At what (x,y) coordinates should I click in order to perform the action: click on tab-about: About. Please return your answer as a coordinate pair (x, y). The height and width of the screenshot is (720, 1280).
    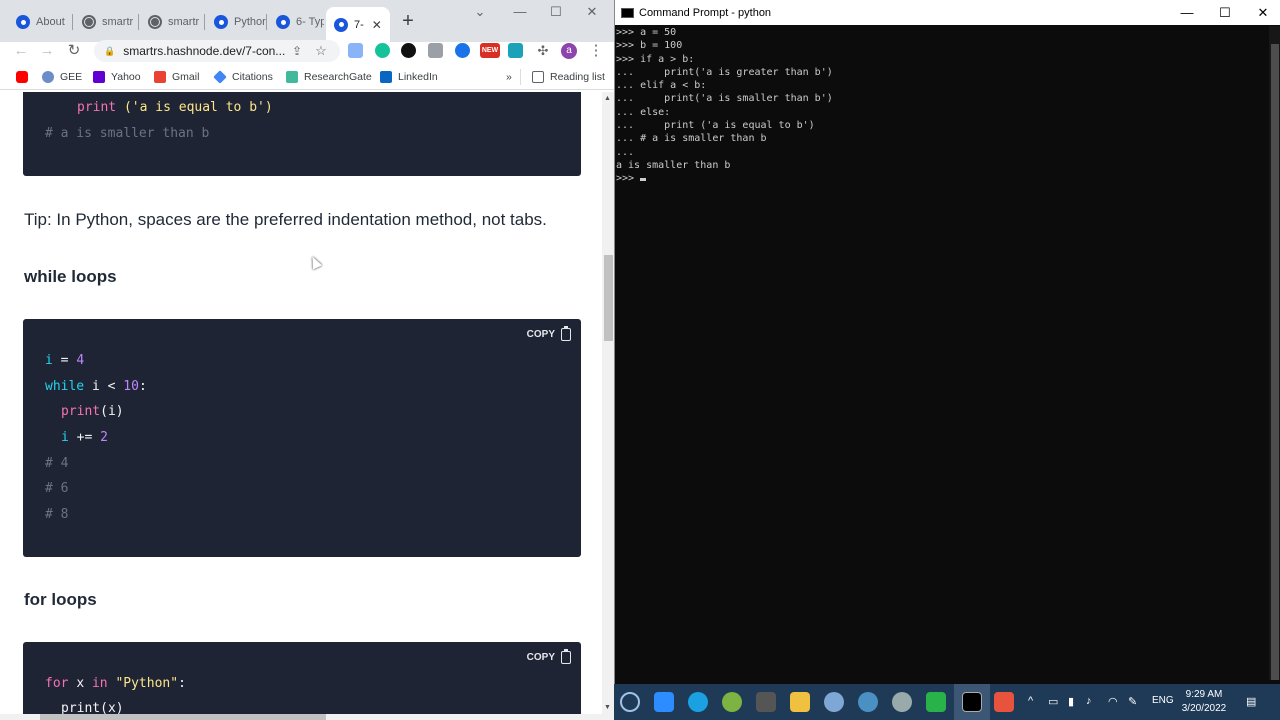
    Looking at the image, I should click on (38, 22).